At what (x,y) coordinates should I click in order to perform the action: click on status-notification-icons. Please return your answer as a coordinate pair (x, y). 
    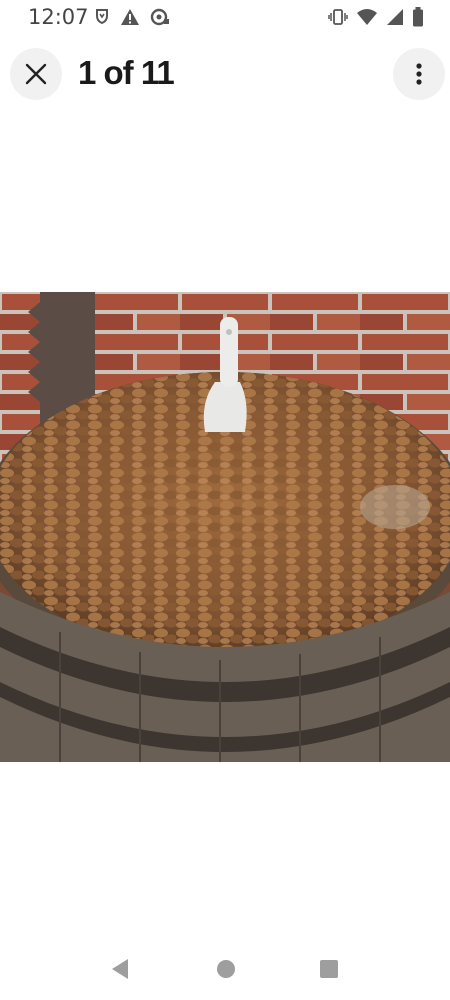
    Looking at the image, I should click on (132, 17).